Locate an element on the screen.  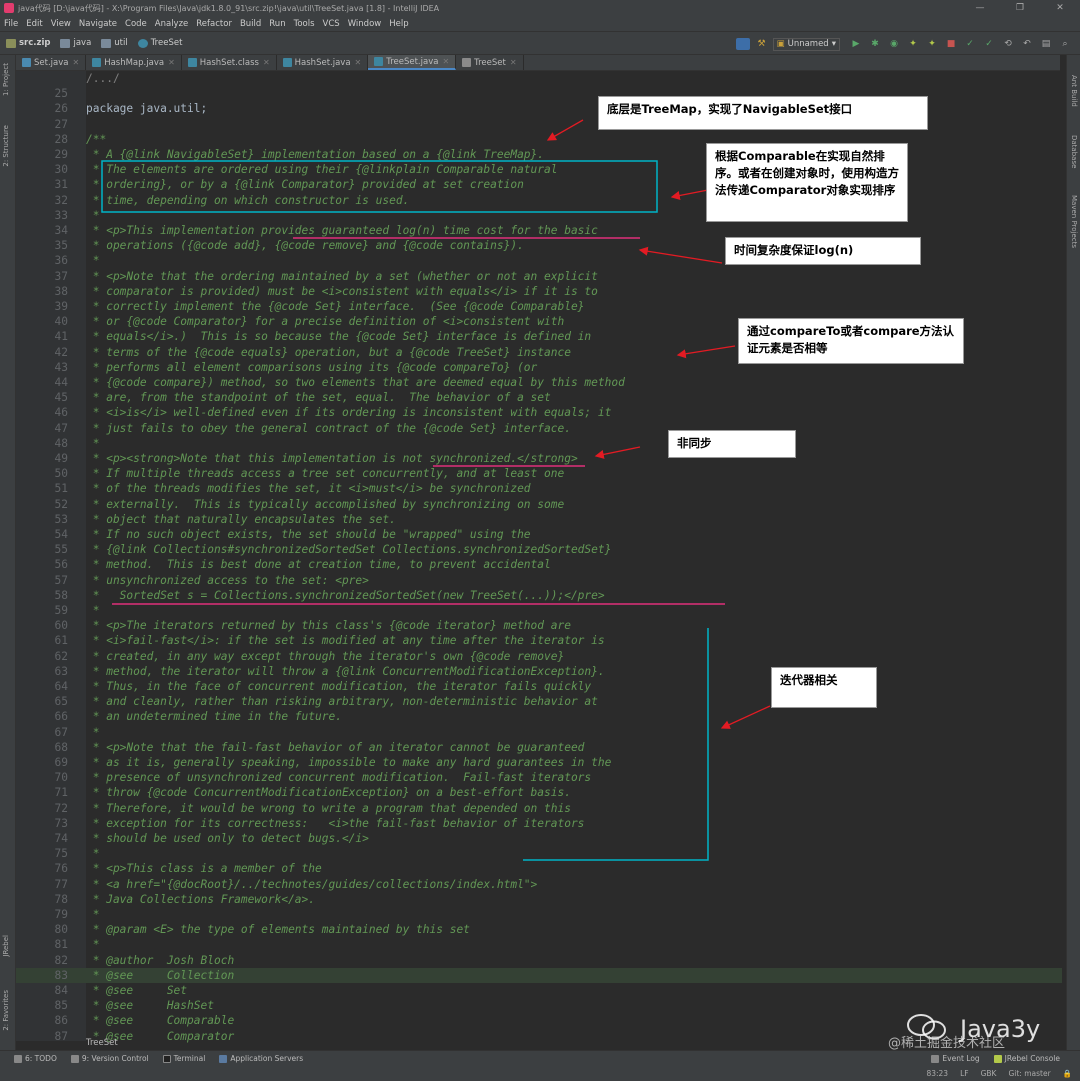
breadcrumb-util: util is located at coordinates (114, 43).